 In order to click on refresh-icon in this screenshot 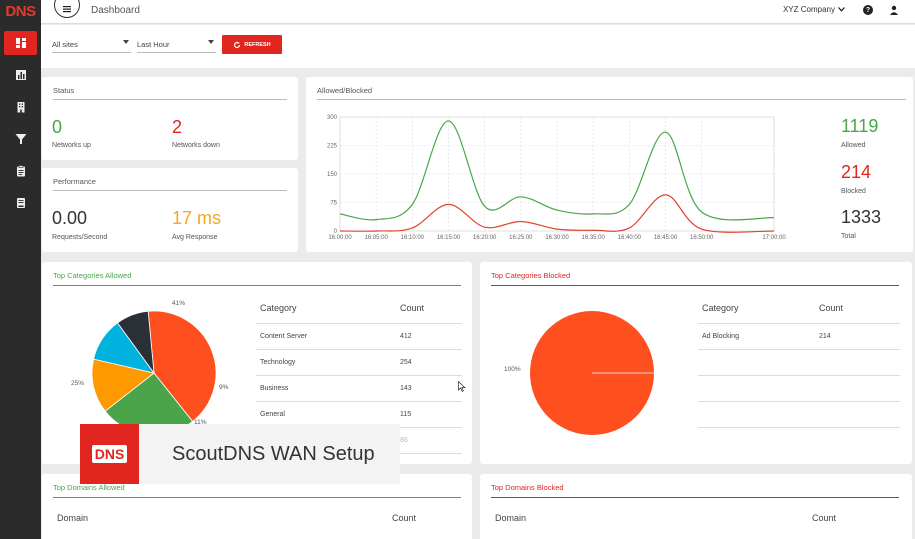, I will do `click(237, 44)`.